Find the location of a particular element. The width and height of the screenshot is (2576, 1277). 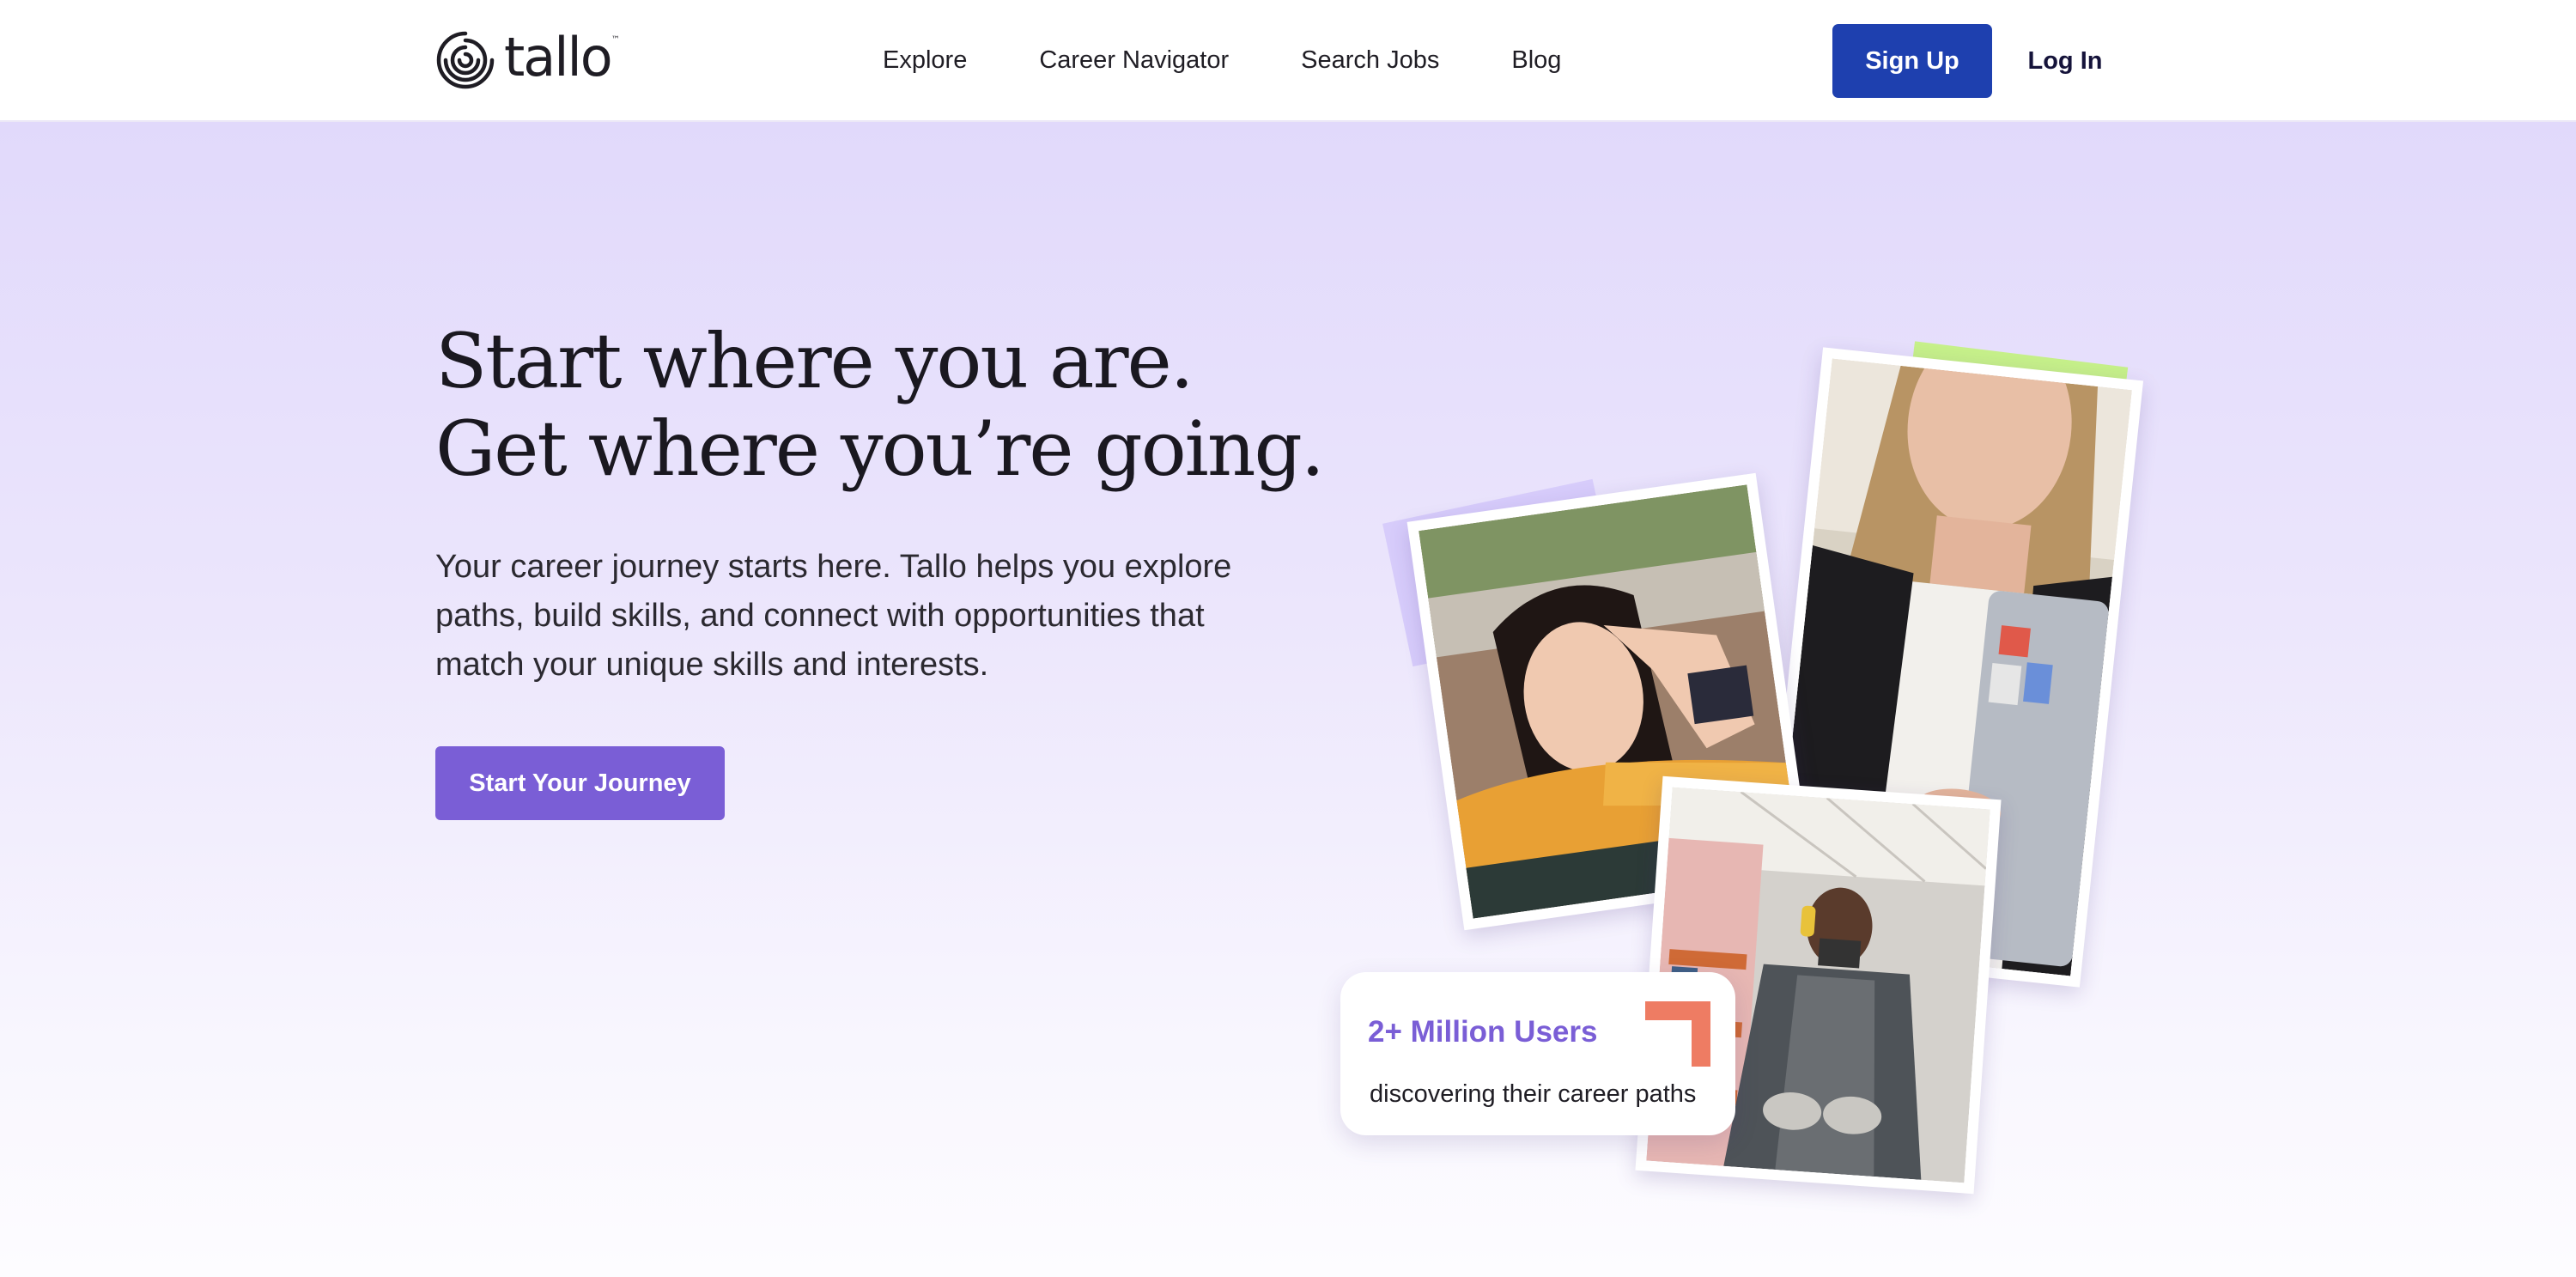

corner-bracket-icon is located at coordinates (1678, 1034).